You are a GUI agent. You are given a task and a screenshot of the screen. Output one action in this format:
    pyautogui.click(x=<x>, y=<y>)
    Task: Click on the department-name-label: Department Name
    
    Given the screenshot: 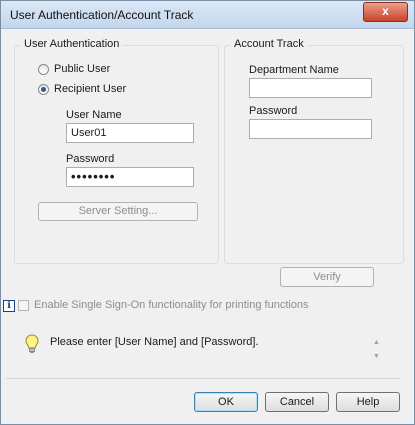 What is the action you would take?
    pyautogui.click(x=294, y=70)
    